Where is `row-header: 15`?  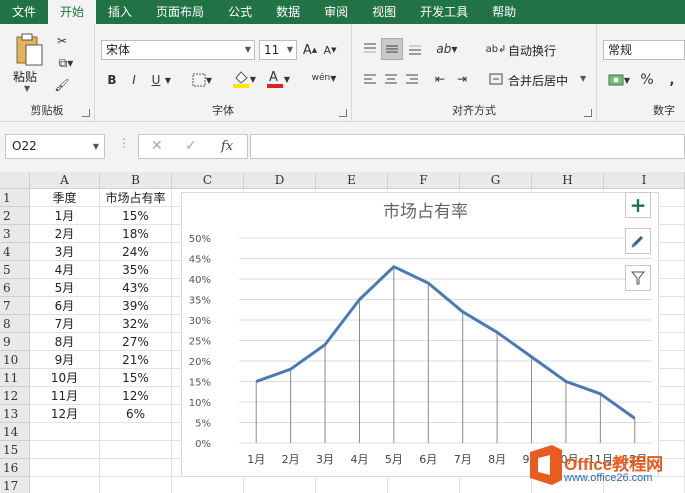 row-header: 15 is located at coordinates (15, 450).